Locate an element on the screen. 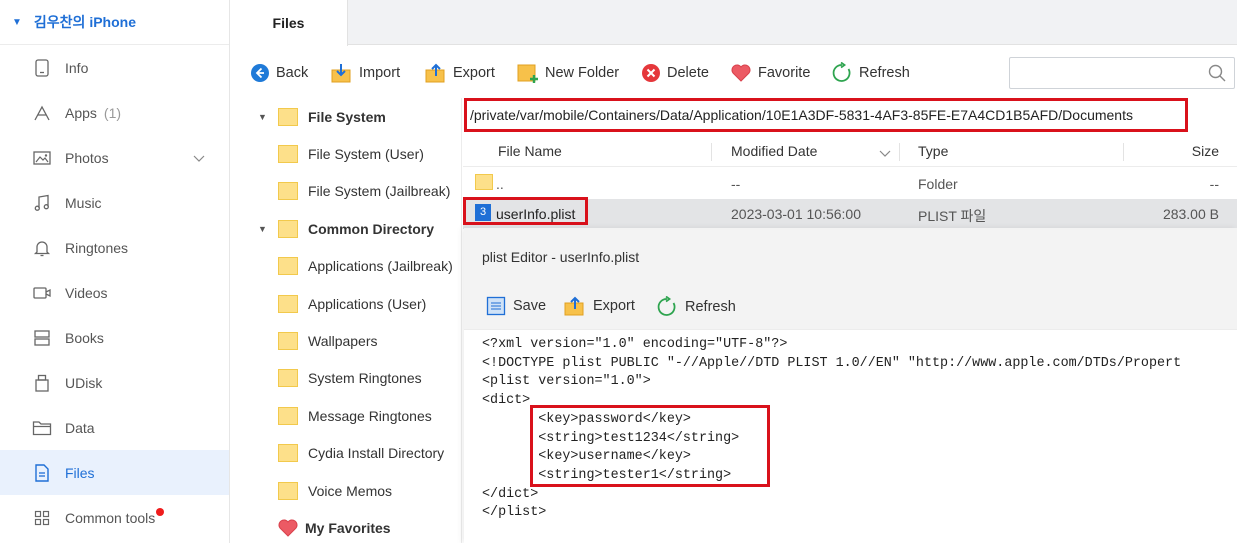 The width and height of the screenshot is (1237, 543). caret-down-icon: ▼ is located at coordinates (17, 22).